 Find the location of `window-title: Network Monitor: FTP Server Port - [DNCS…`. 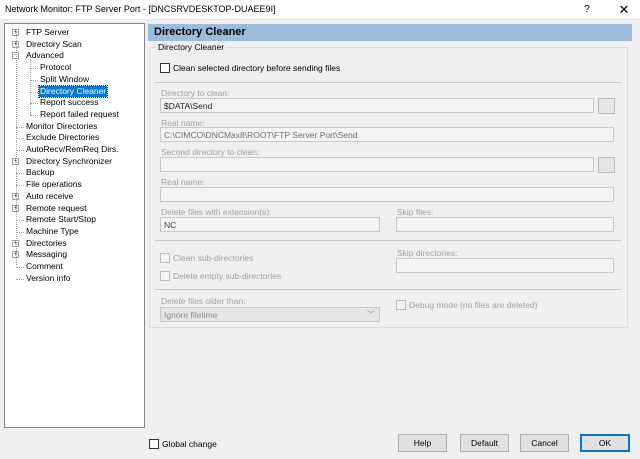

window-title: Network Monitor: FTP Server Port - [DNCS… is located at coordinates (140, 9).